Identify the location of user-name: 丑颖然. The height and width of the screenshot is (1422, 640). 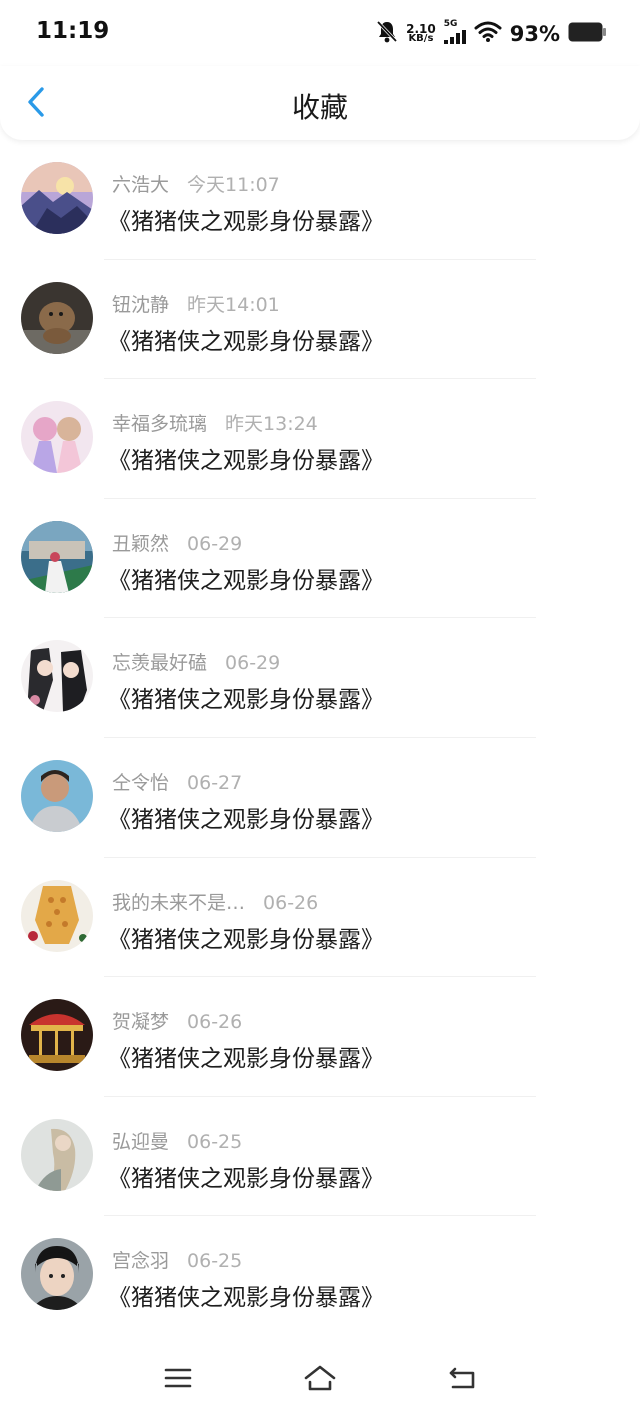
(141, 543).